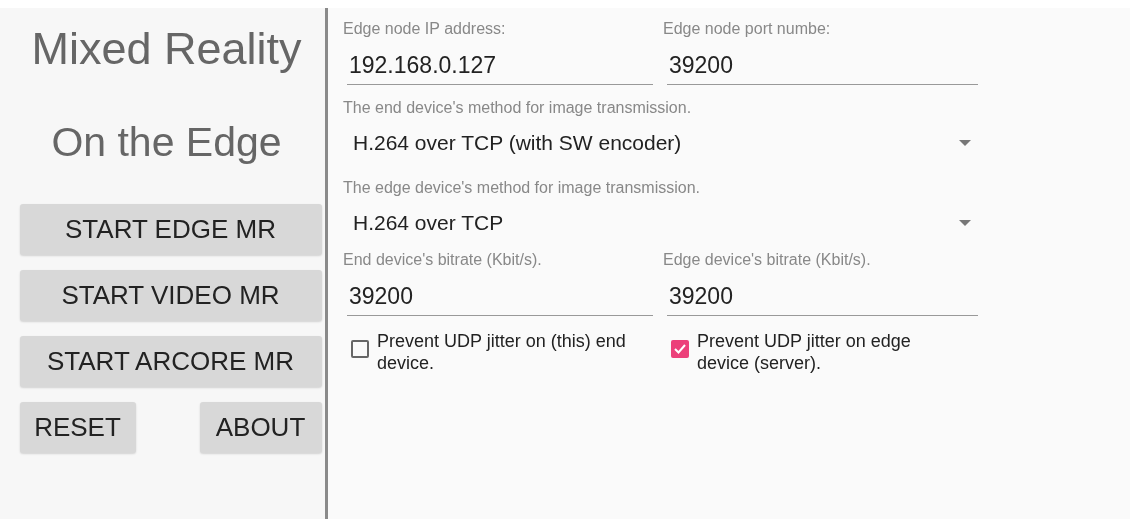  I want to click on dropdown-label: The end device's method for image transmission., so click(518, 108).